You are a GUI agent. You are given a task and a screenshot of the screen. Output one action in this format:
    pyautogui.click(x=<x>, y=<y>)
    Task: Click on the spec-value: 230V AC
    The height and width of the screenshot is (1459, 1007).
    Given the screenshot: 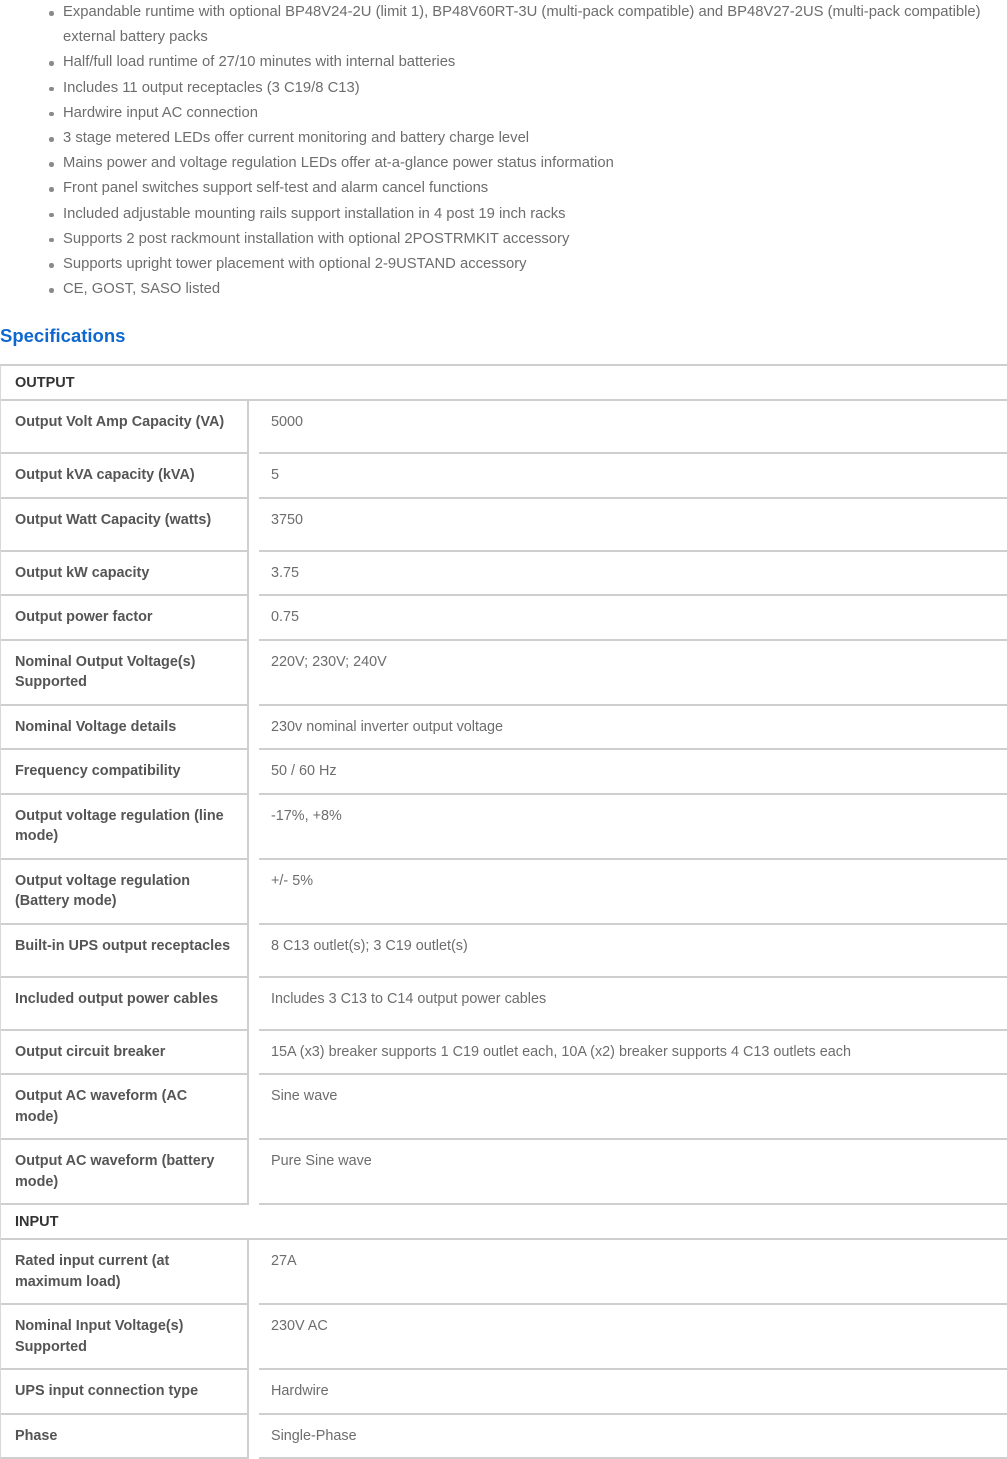 What is the action you would take?
    pyautogui.click(x=633, y=1338)
    